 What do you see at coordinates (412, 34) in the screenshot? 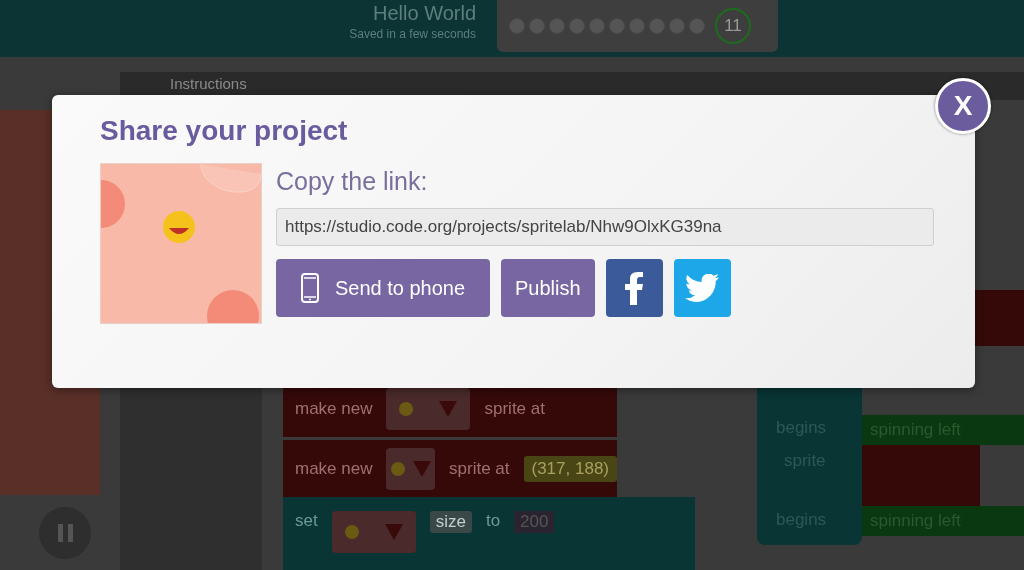
I see `save-status: Saved in a few seconds` at bounding box center [412, 34].